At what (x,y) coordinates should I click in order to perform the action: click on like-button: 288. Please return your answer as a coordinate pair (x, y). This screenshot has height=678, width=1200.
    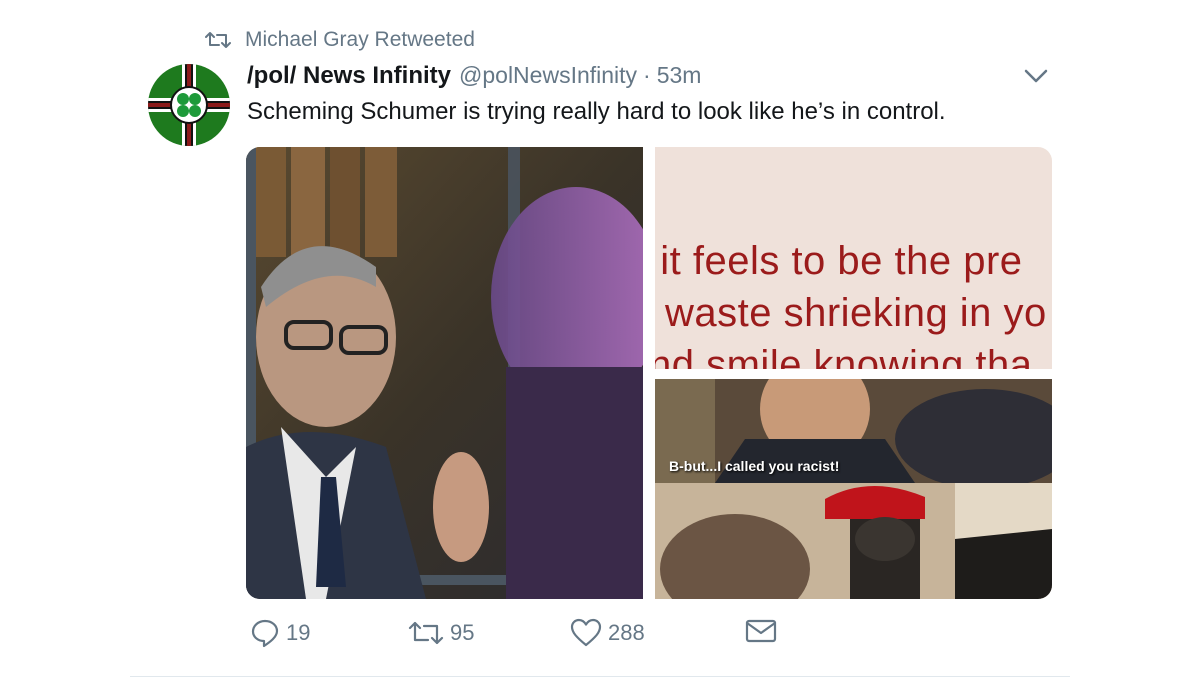
    Looking at the image, I should click on (607, 633).